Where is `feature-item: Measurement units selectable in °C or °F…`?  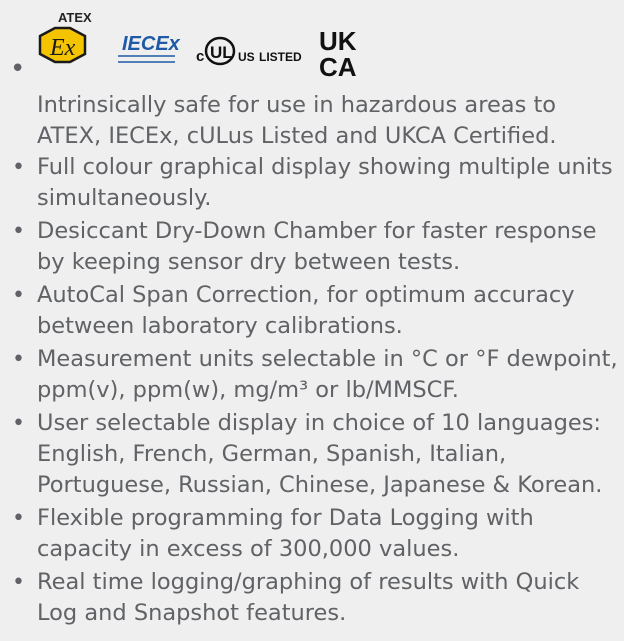 feature-item: Measurement units selectable in °C or °F… is located at coordinates (312, 375).